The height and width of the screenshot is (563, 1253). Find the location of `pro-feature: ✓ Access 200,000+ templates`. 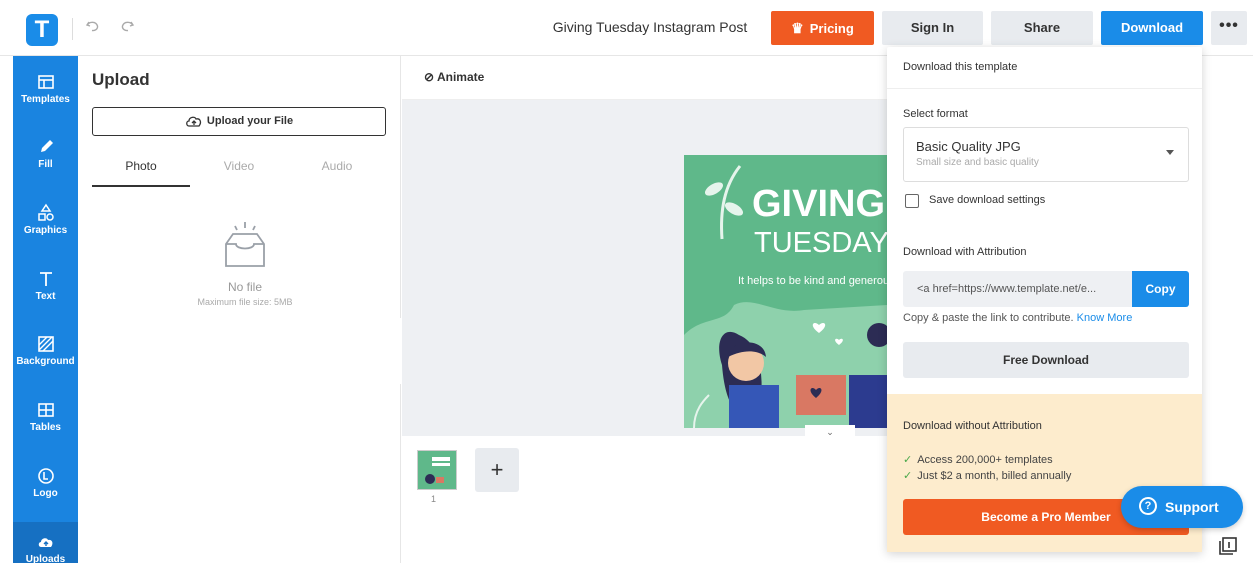

pro-feature: ✓ Access 200,000+ templates is located at coordinates (978, 459).